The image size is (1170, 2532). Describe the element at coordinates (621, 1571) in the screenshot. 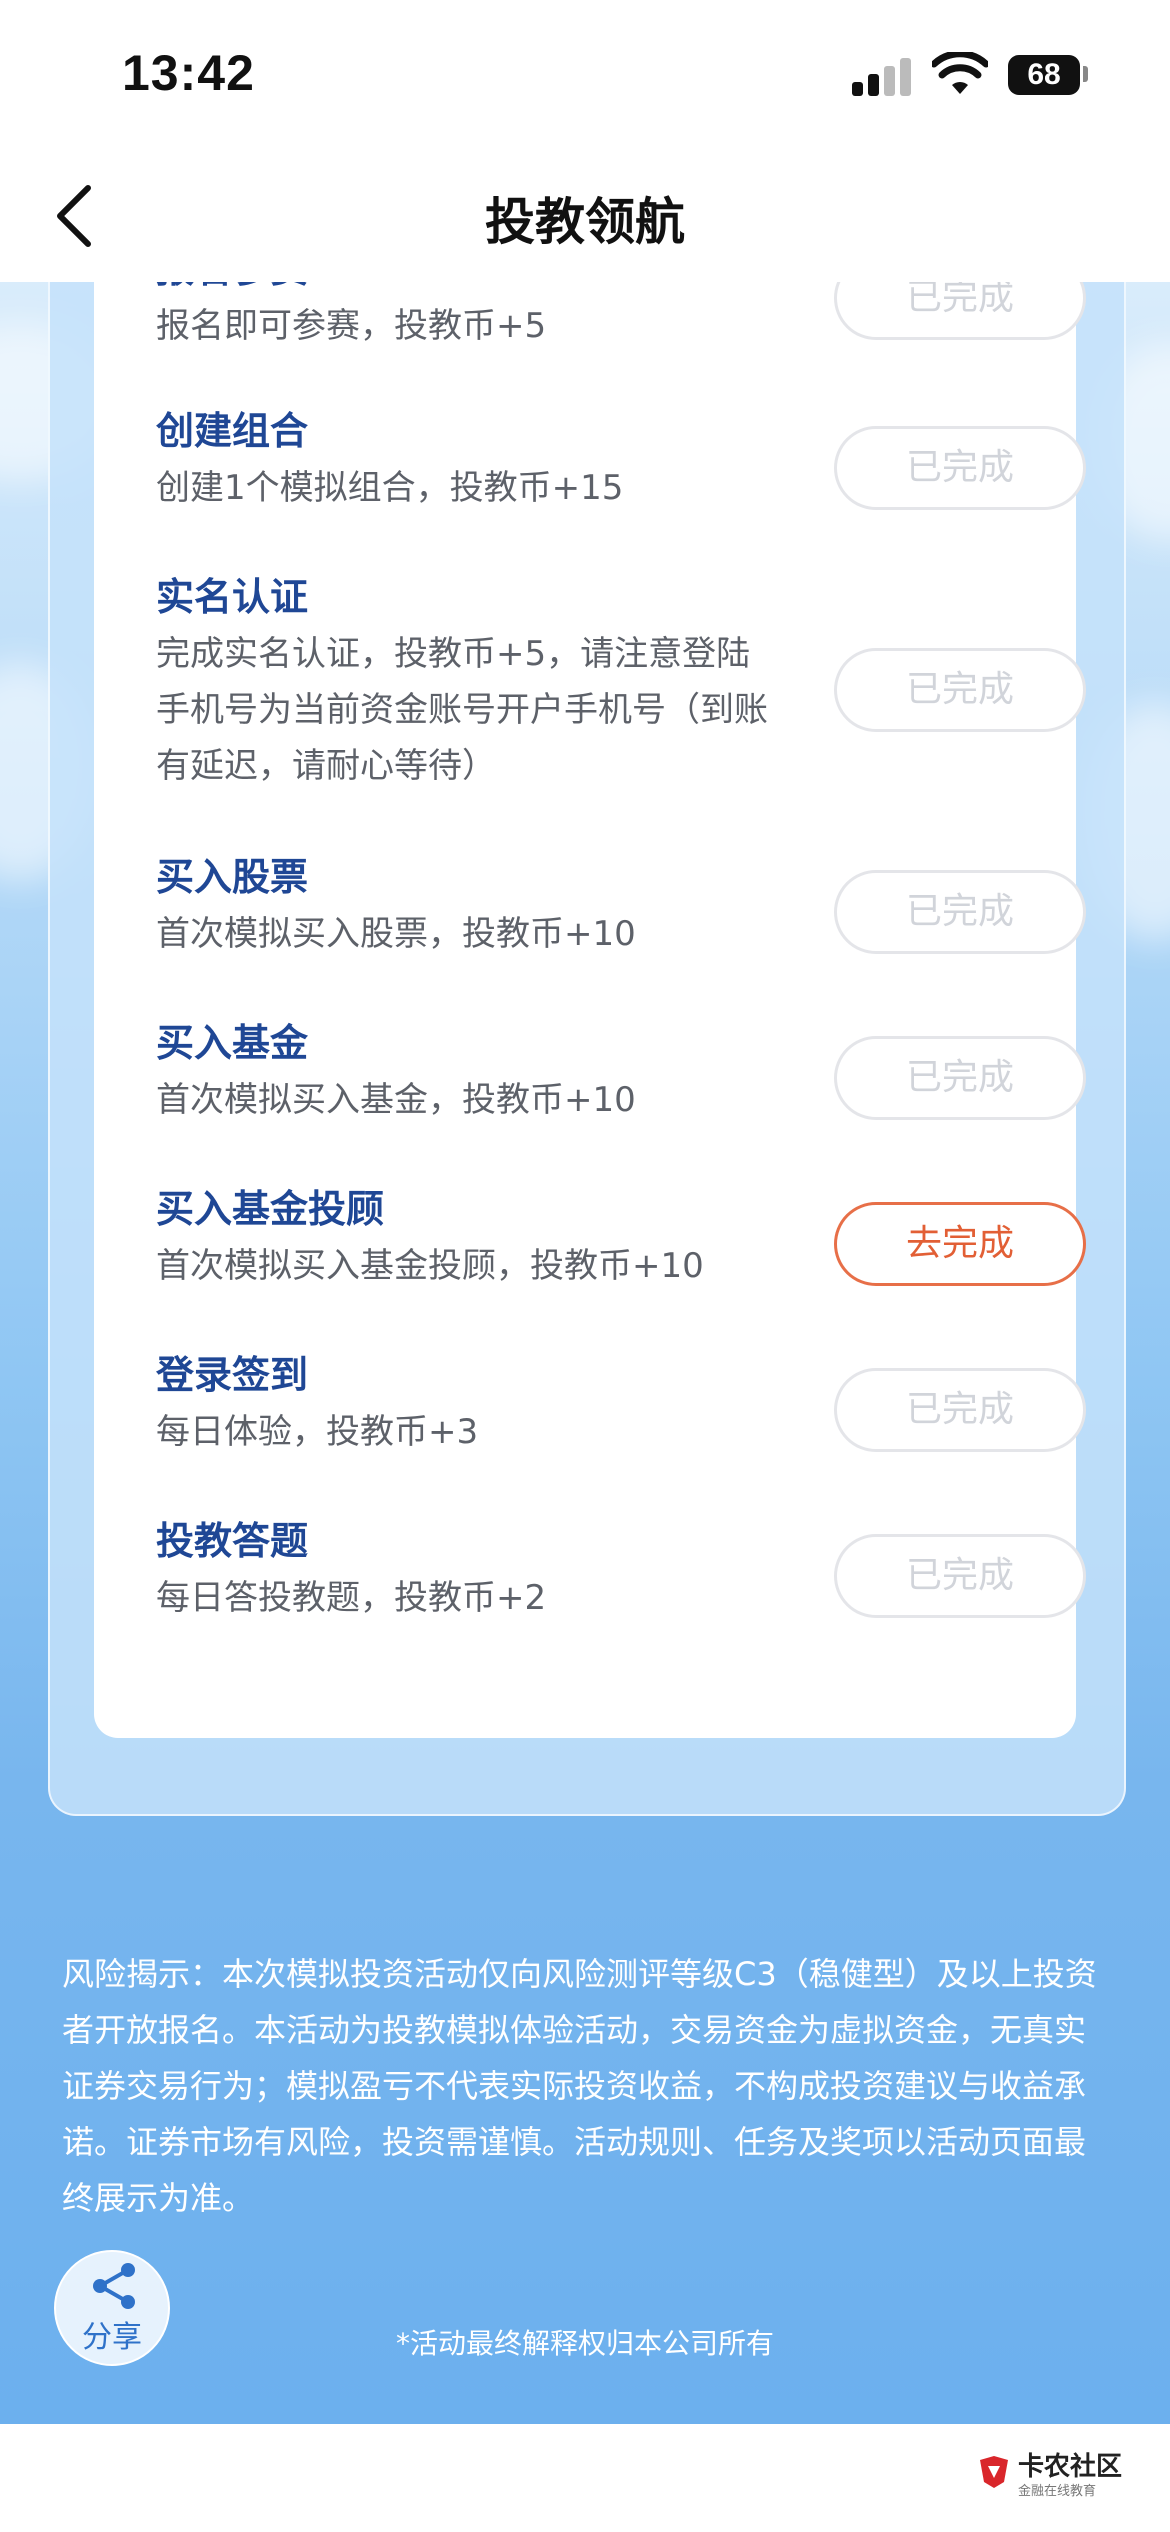

I see `task-item: 投教答题 每日答投教题，投教币+2 已完成` at that location.